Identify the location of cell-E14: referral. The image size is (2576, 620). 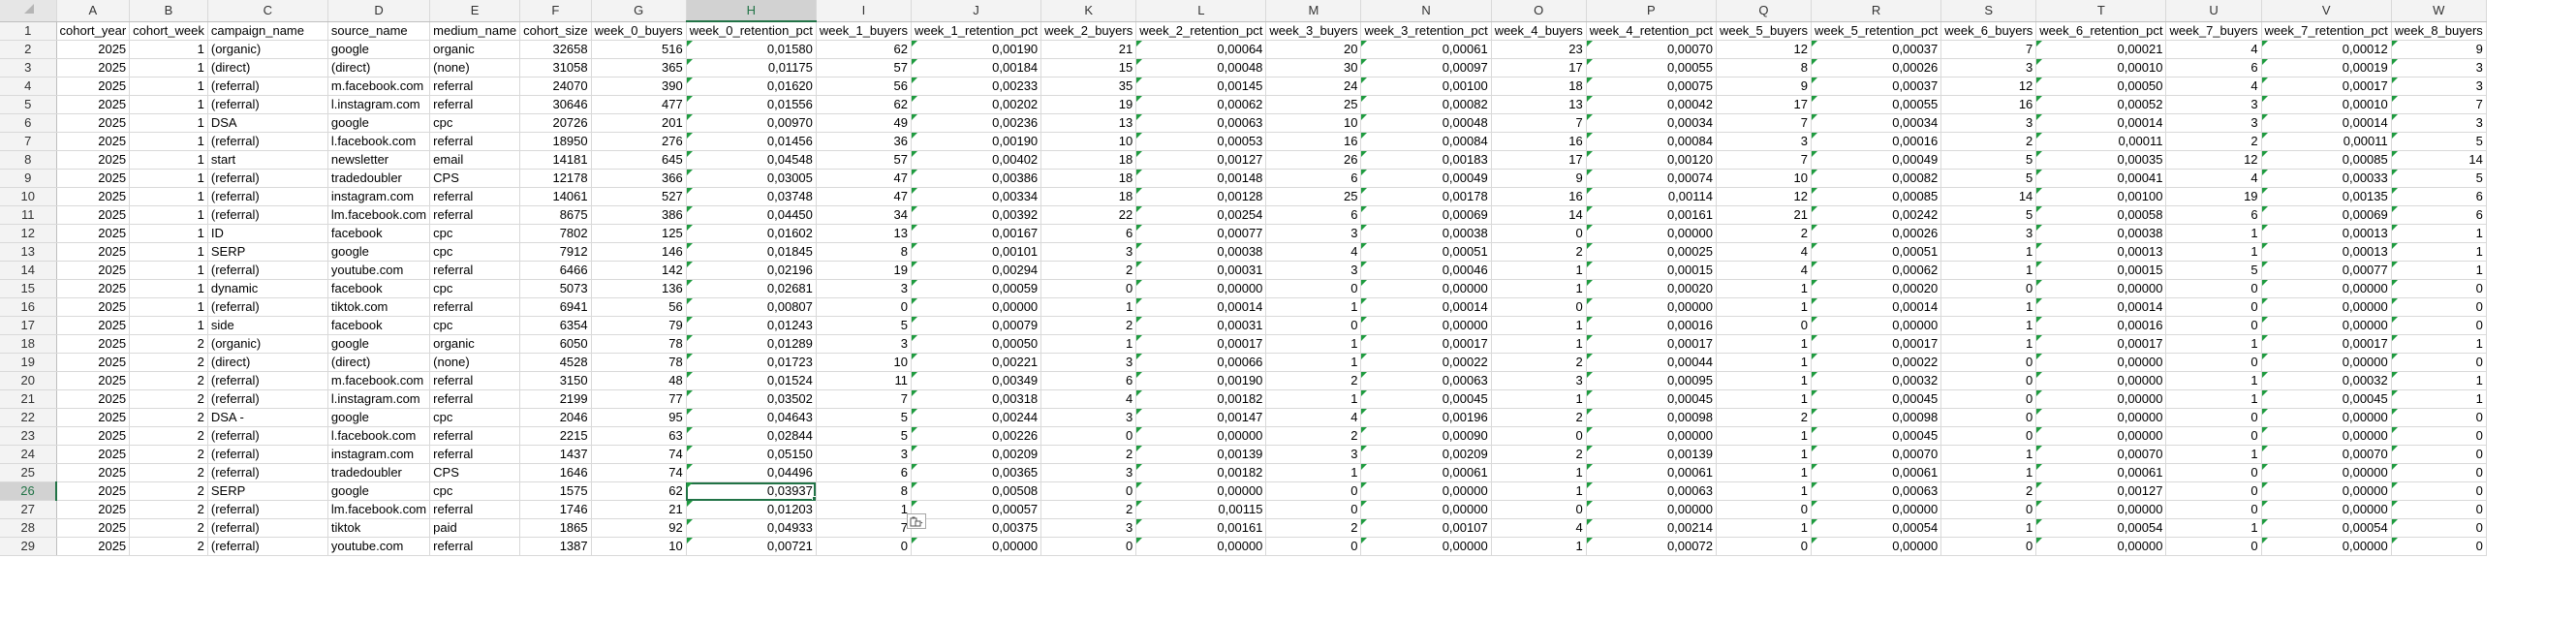
(475, 270).